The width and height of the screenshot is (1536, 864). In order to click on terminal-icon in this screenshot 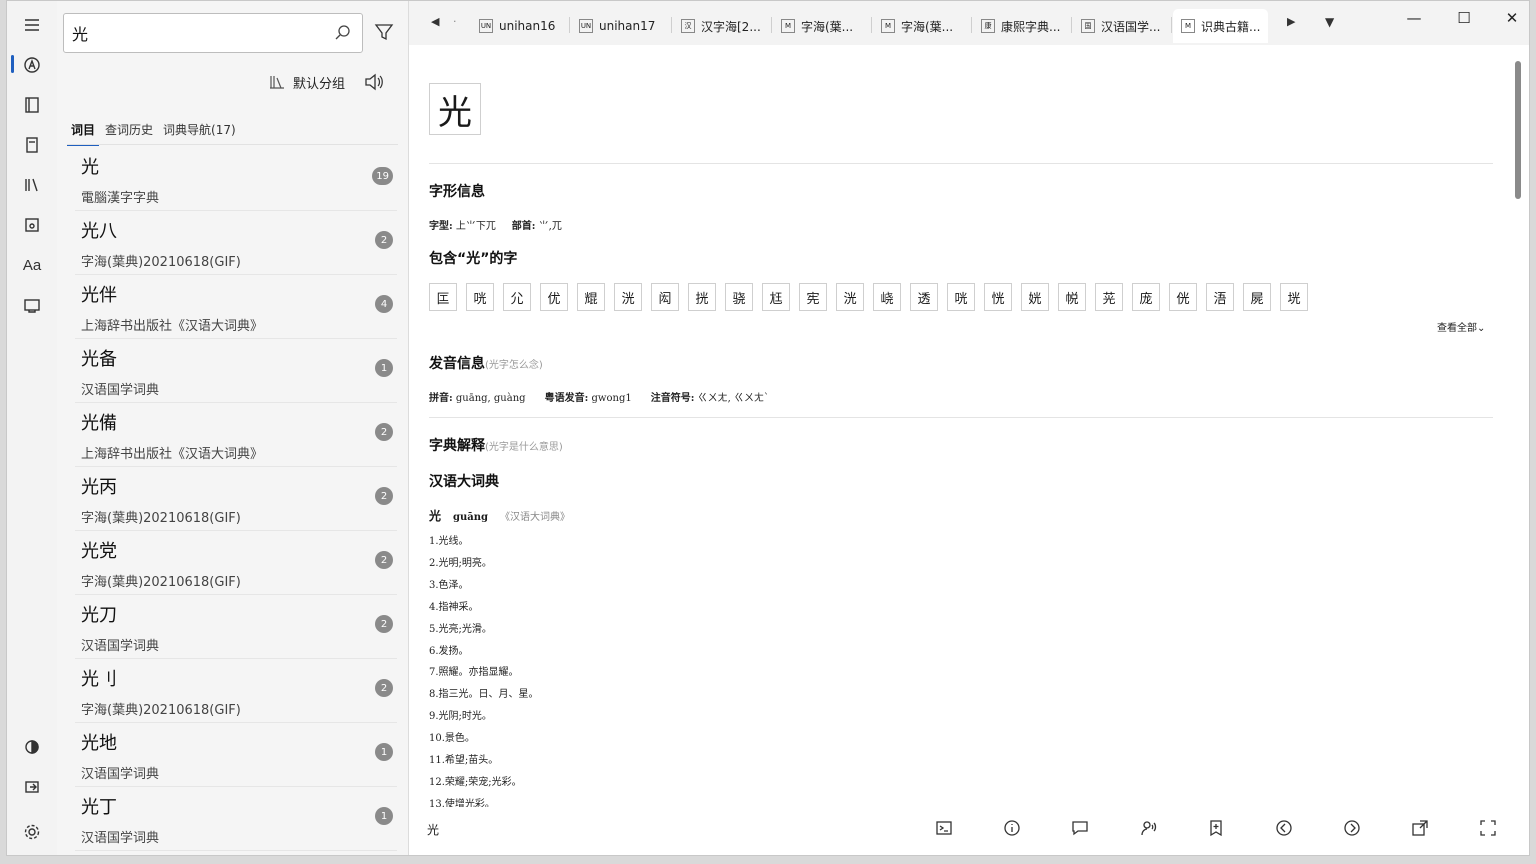, I will do `click(945, 828)`.